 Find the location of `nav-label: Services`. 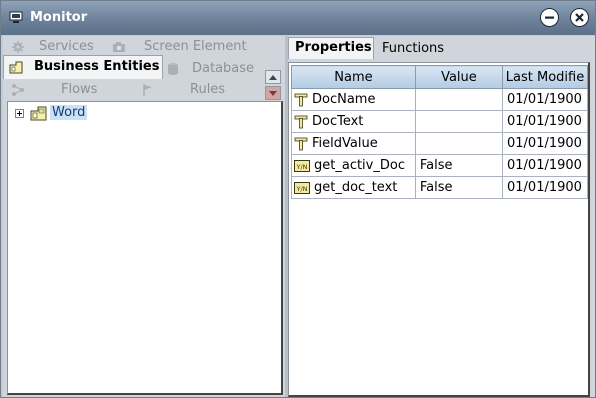

nav-label: Services is located at coordinates (66, 46).